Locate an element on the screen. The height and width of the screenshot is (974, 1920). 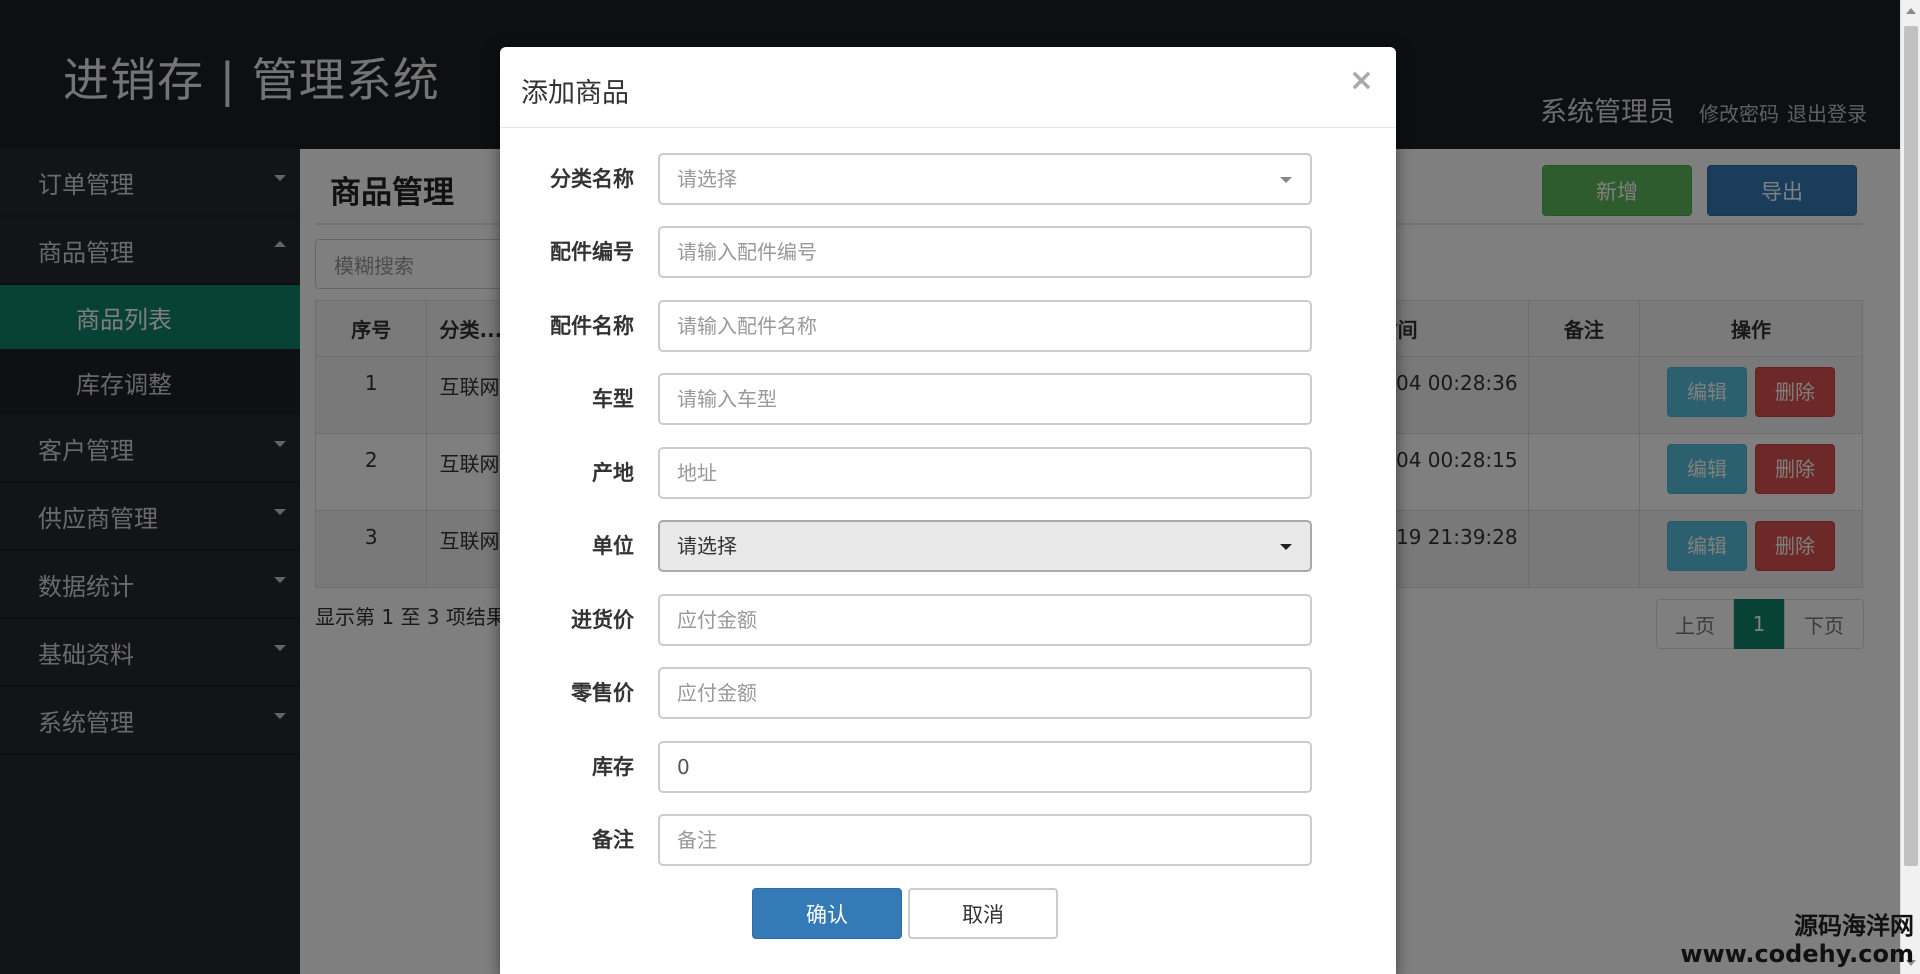
form-row-origin: 产地 地址 is located at coordinates (948, 474).